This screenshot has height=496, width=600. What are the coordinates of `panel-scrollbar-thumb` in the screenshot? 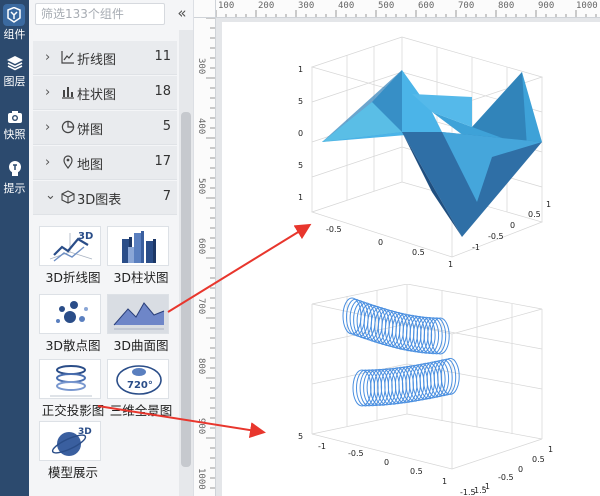 It's located at (186, 289).